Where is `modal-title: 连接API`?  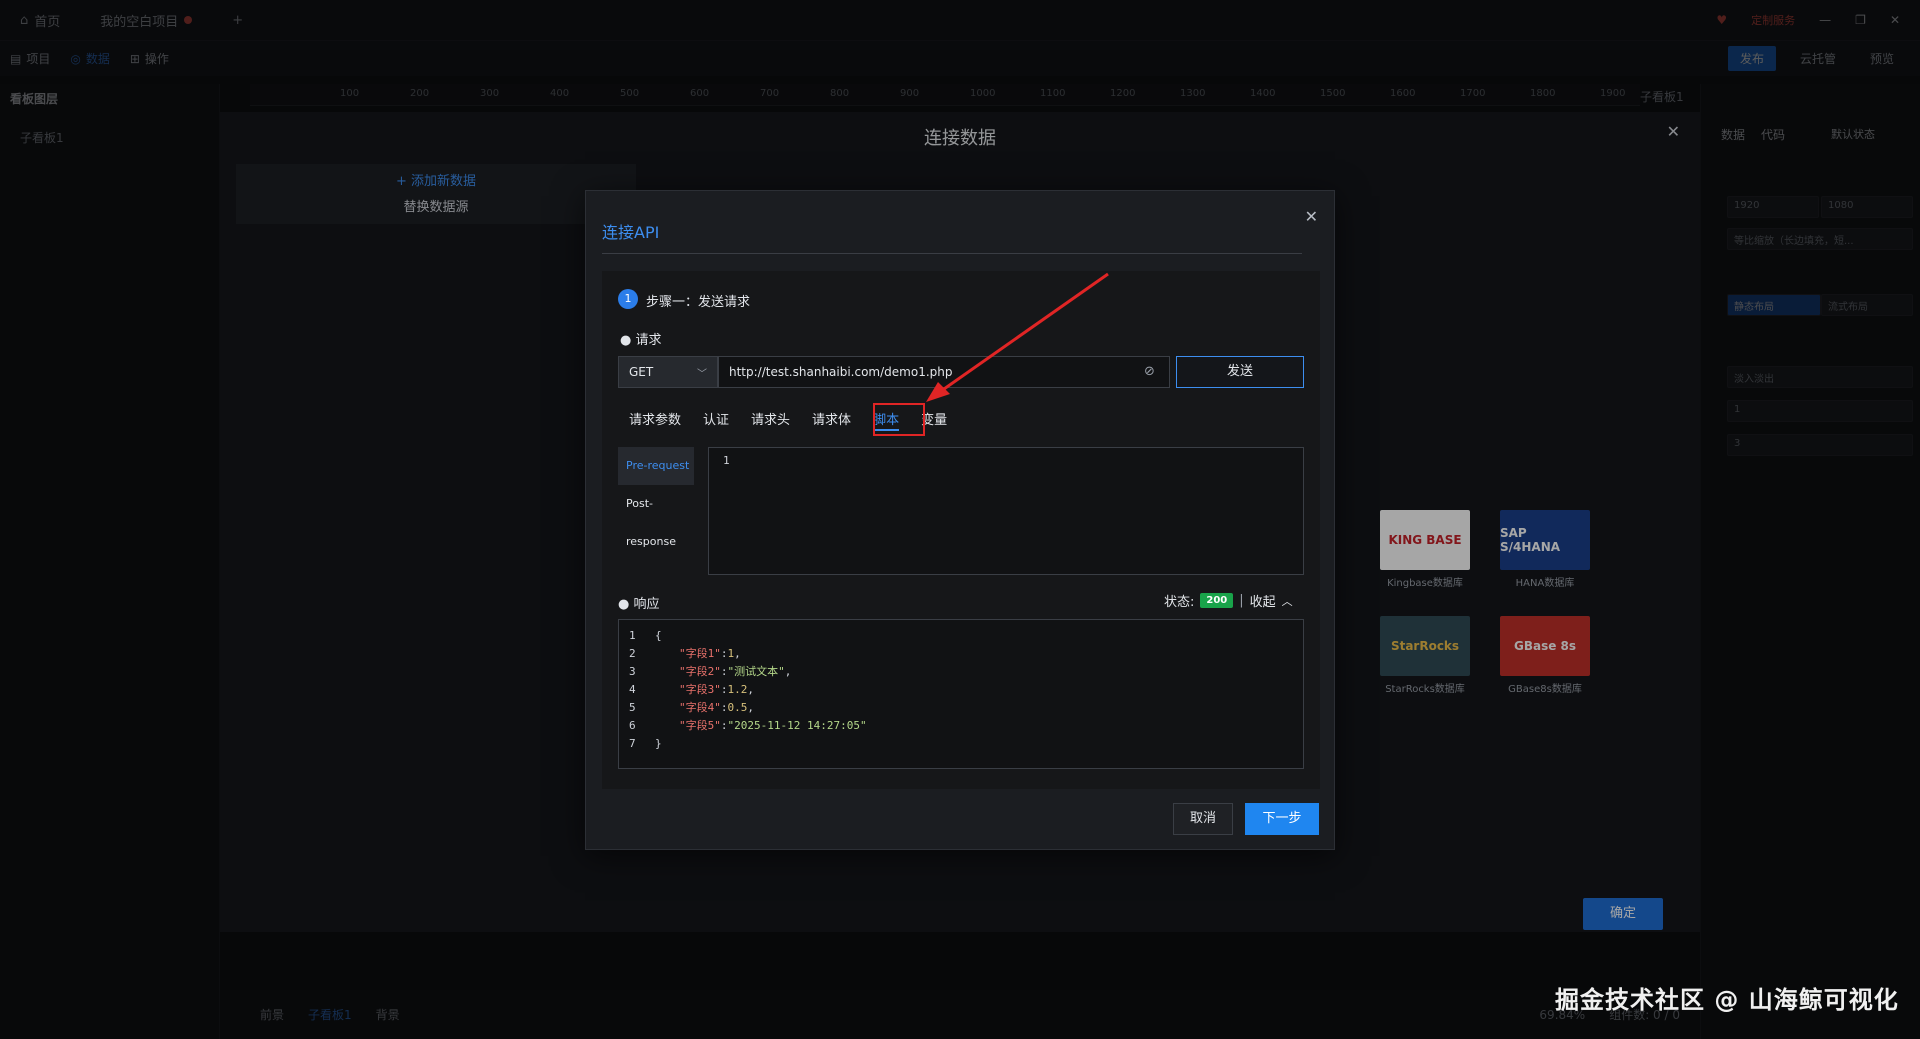 modal-title: 连接API is located at coordinates (631, 232).